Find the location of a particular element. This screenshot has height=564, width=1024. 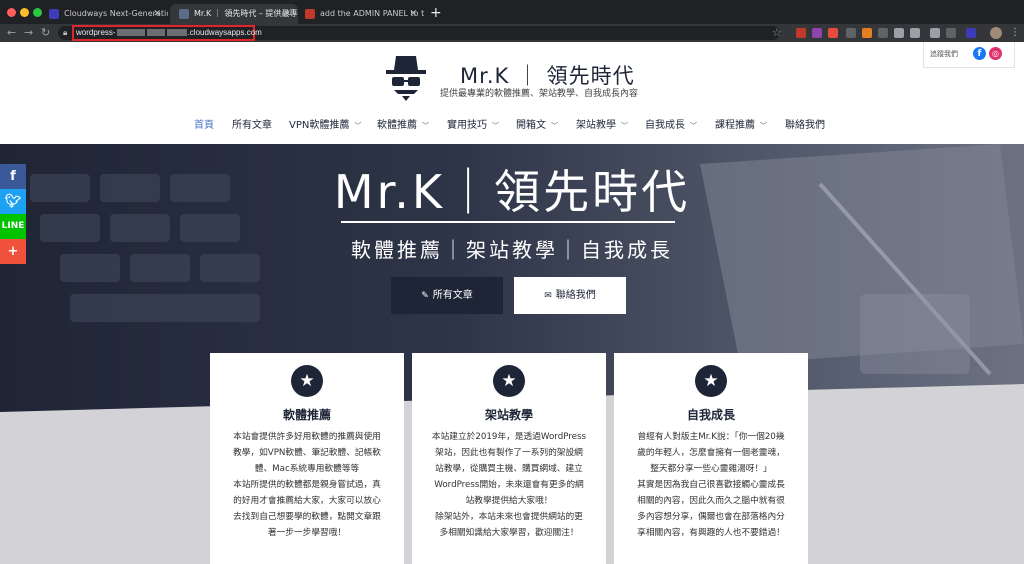

incognito-logo-icon is located at coordinates (406, 78).